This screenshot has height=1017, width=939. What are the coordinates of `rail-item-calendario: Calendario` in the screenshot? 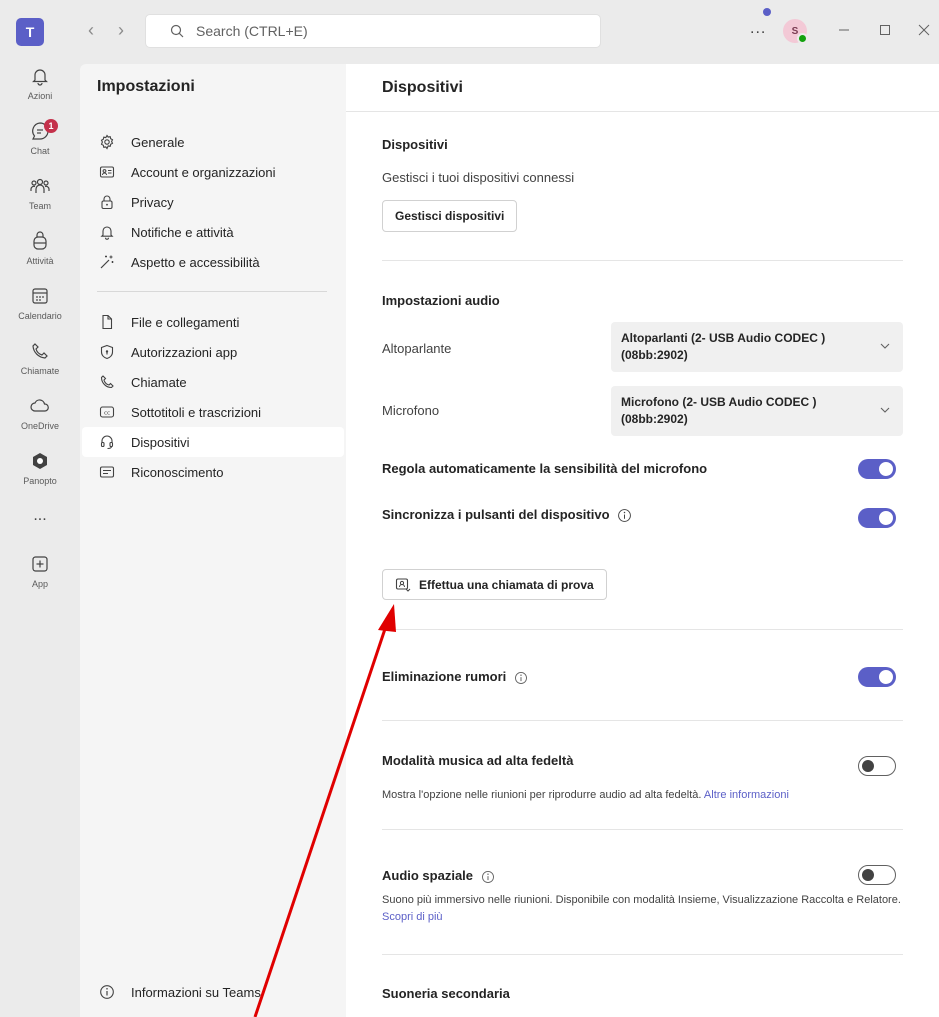 It's located at (40, 312).